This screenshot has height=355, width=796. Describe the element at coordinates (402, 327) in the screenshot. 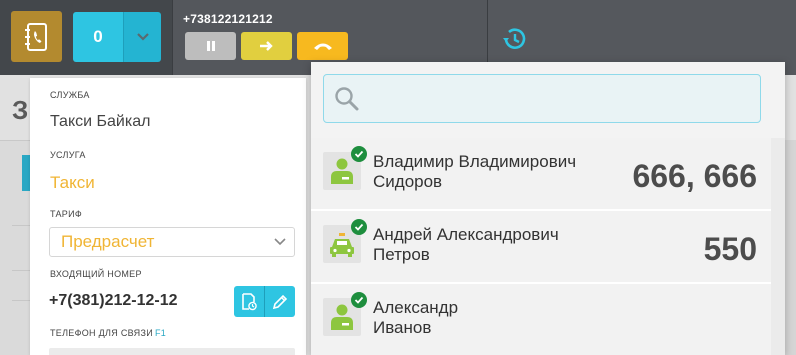

I see `result-name-line2: Иванов` at that location.